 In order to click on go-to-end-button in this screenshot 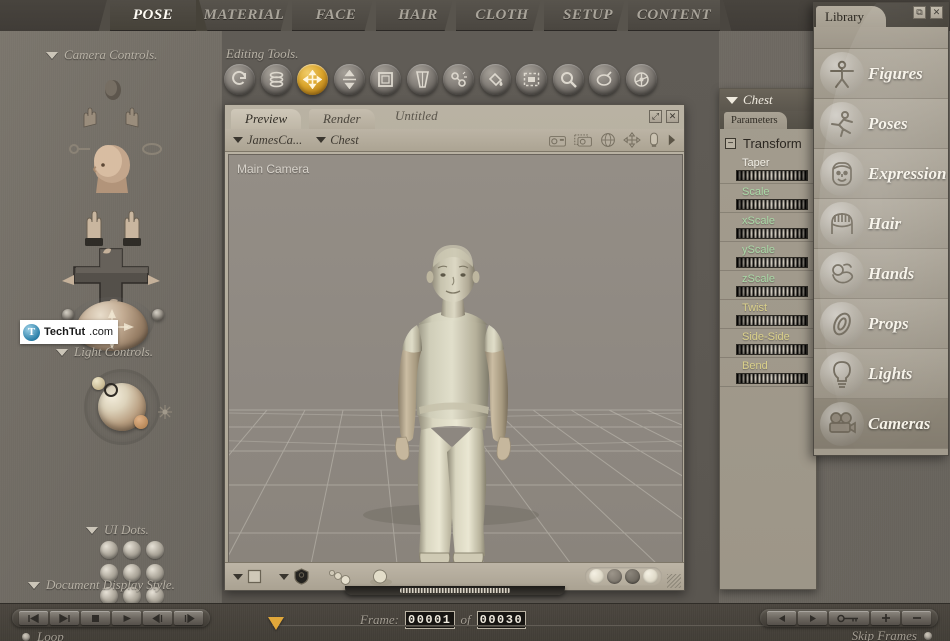, I will do `click(64, 618)`.